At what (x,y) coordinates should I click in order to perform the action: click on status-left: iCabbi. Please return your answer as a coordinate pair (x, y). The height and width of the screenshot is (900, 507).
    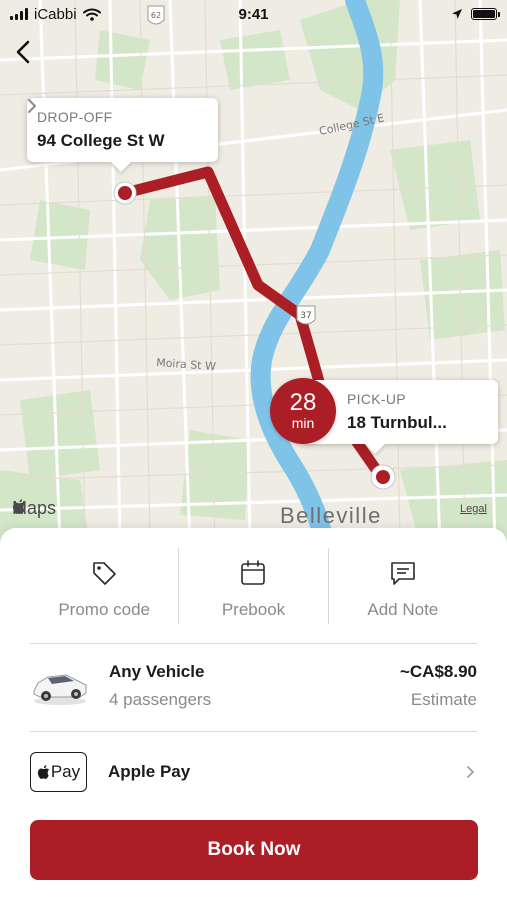
    Looking at the image, I should click on (55, 14).